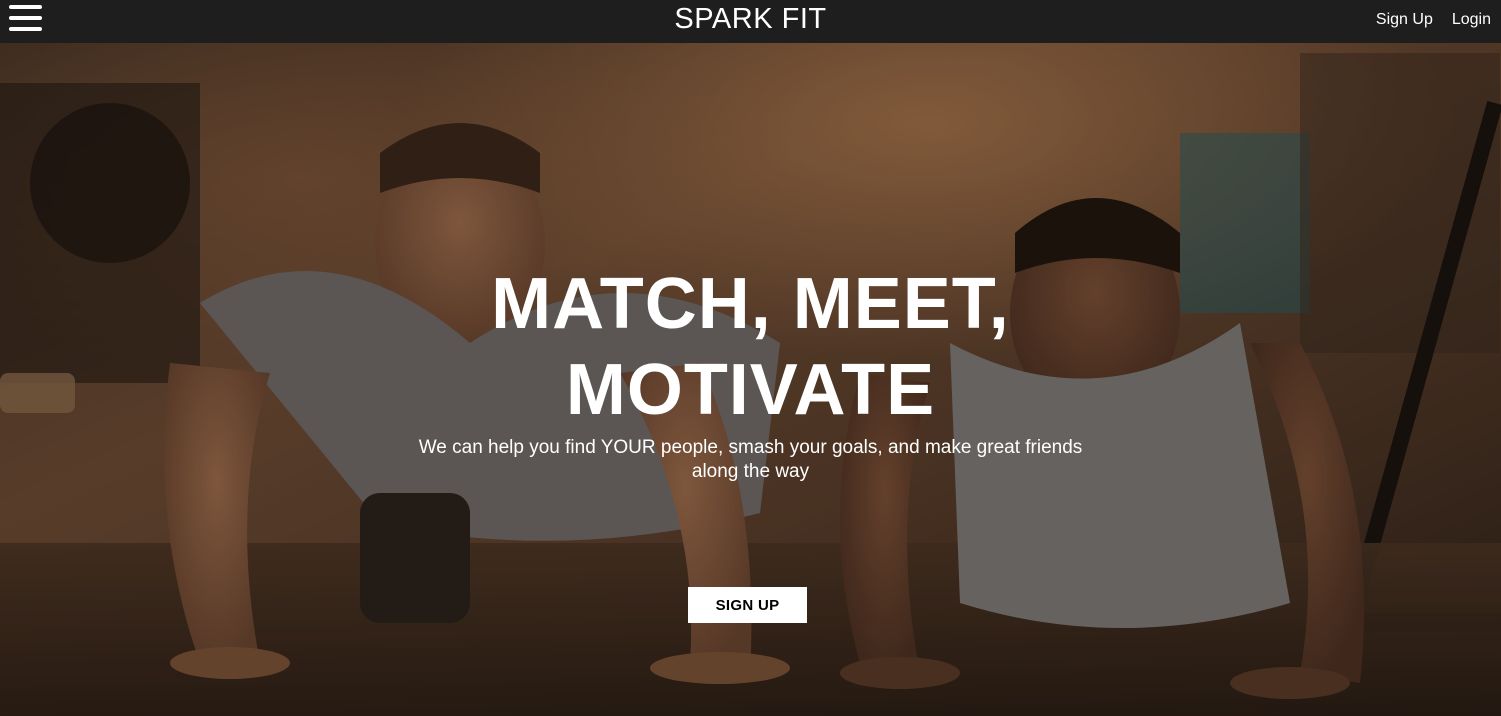 This screenshot has height=716, width=1501. I want to click on sign-up-button: SIGN UP, so click(747, 605).